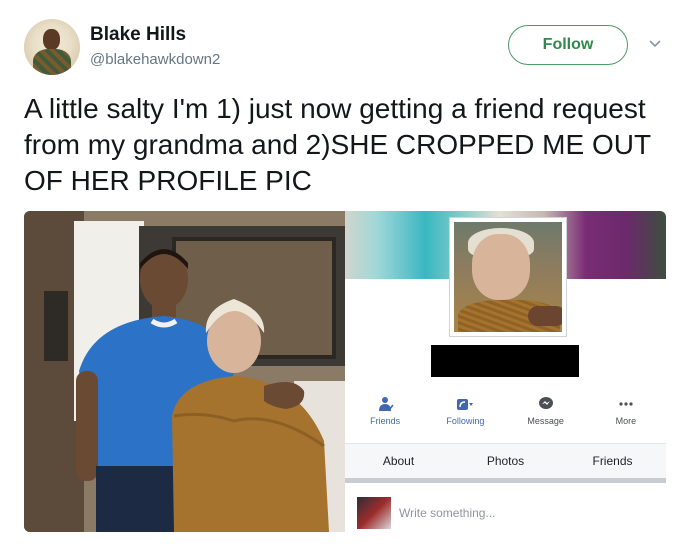 This screenshot has height=546, width=693. What do you see at coordinates (505, 361) in the screenshot?
I see `redacted-name-bar` at bounding box center [505, 361].